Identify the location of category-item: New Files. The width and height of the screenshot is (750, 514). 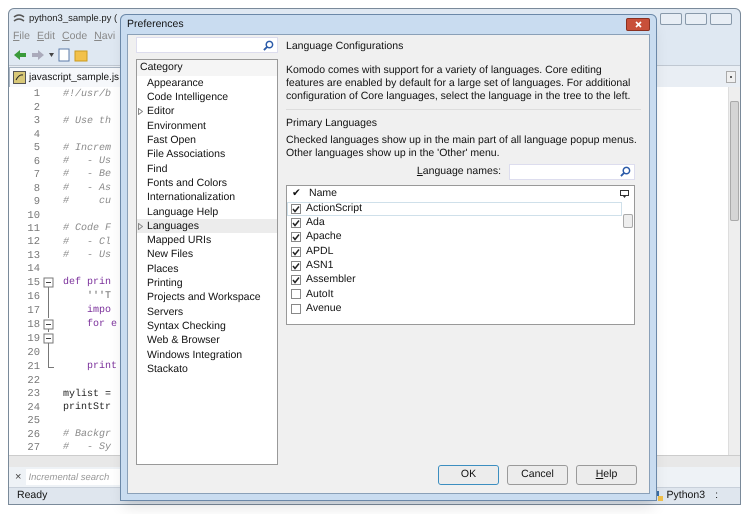
(207, 255).